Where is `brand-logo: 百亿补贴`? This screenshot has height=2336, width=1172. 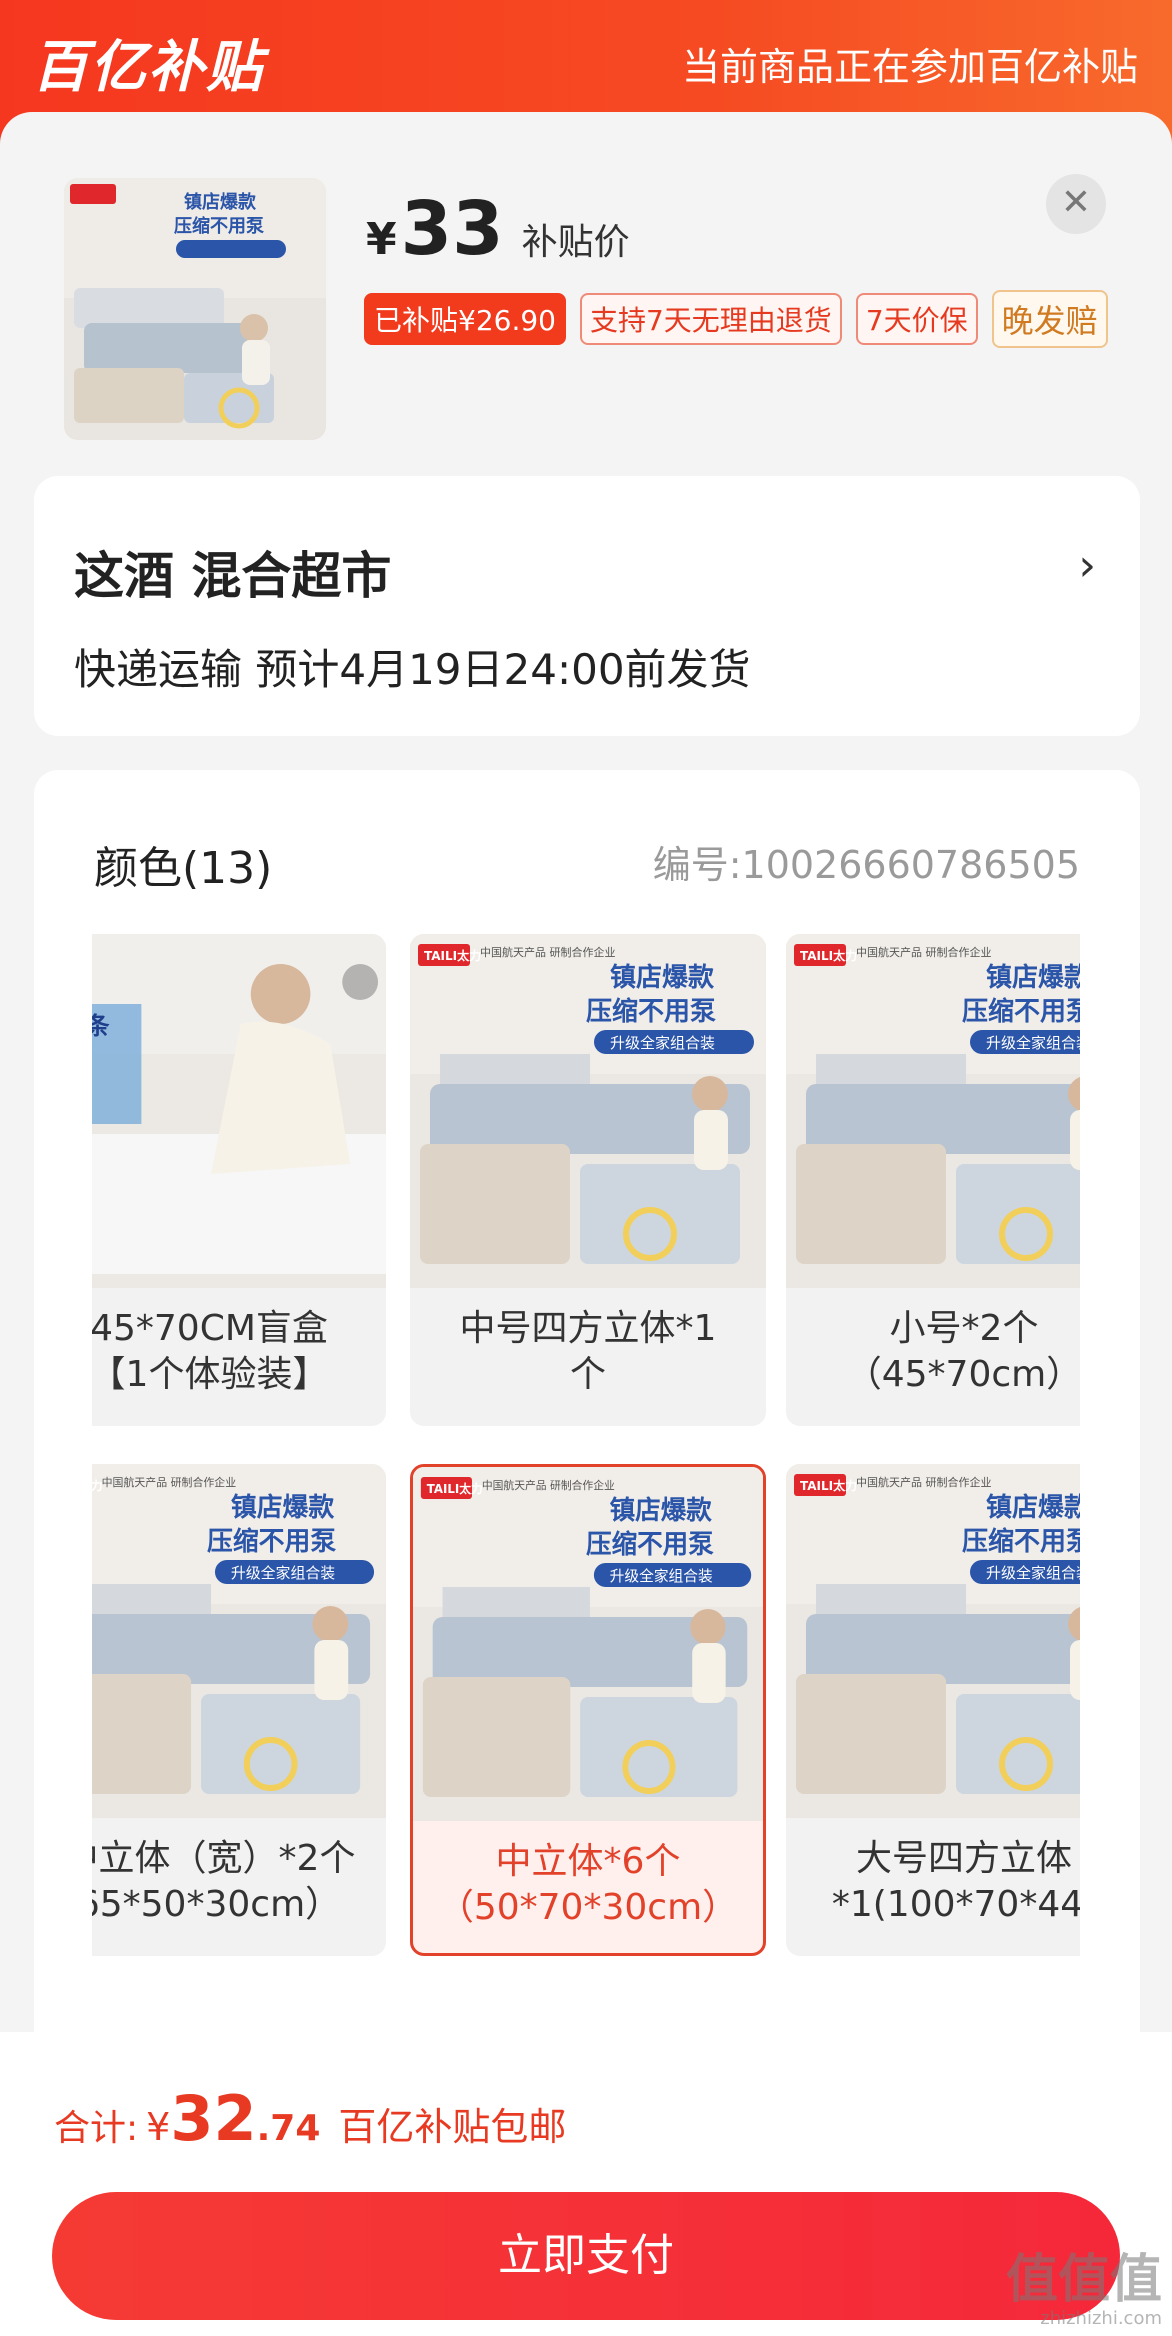
brand-logo: 百亿补贴 is located at coordinates (148, 67).